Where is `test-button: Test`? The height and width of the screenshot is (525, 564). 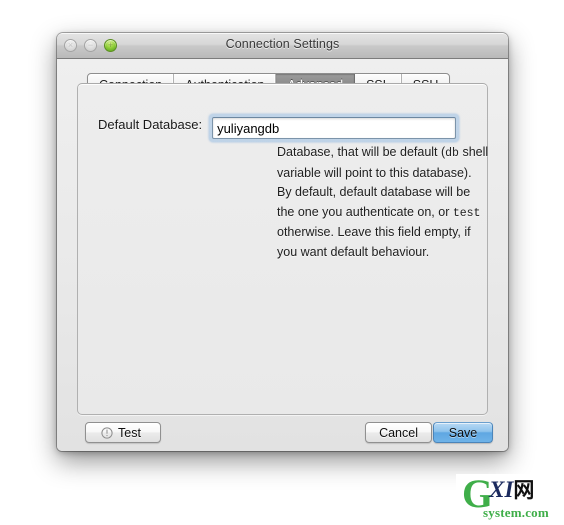 test-button: Test is located at coordinates (123, 432).